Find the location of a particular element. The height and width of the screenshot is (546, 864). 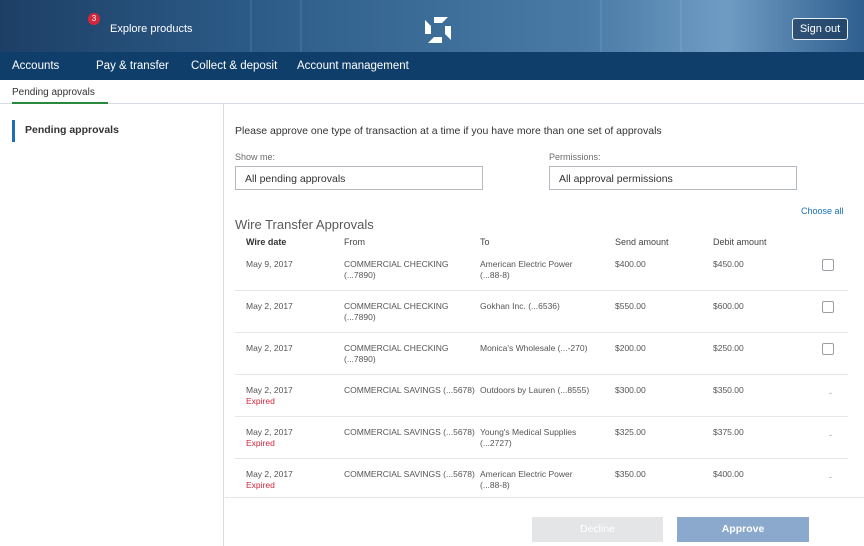

wire-date-cell: May 9, 2017 is located at coordinates (269, 264).